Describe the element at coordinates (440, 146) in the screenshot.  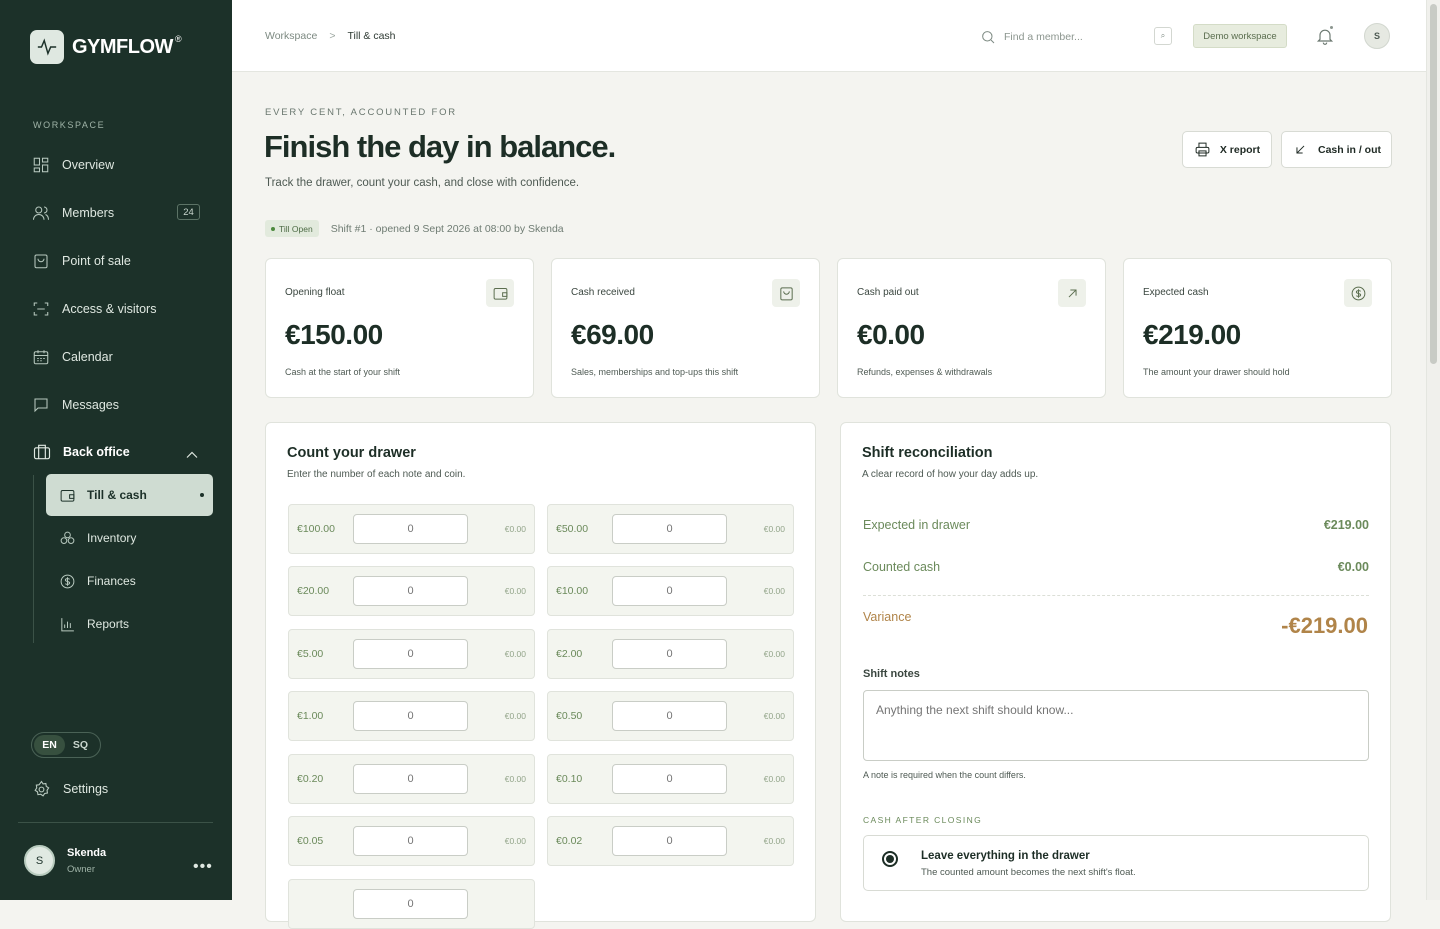
I see `page-title: Finish the day in balance.` at that location.